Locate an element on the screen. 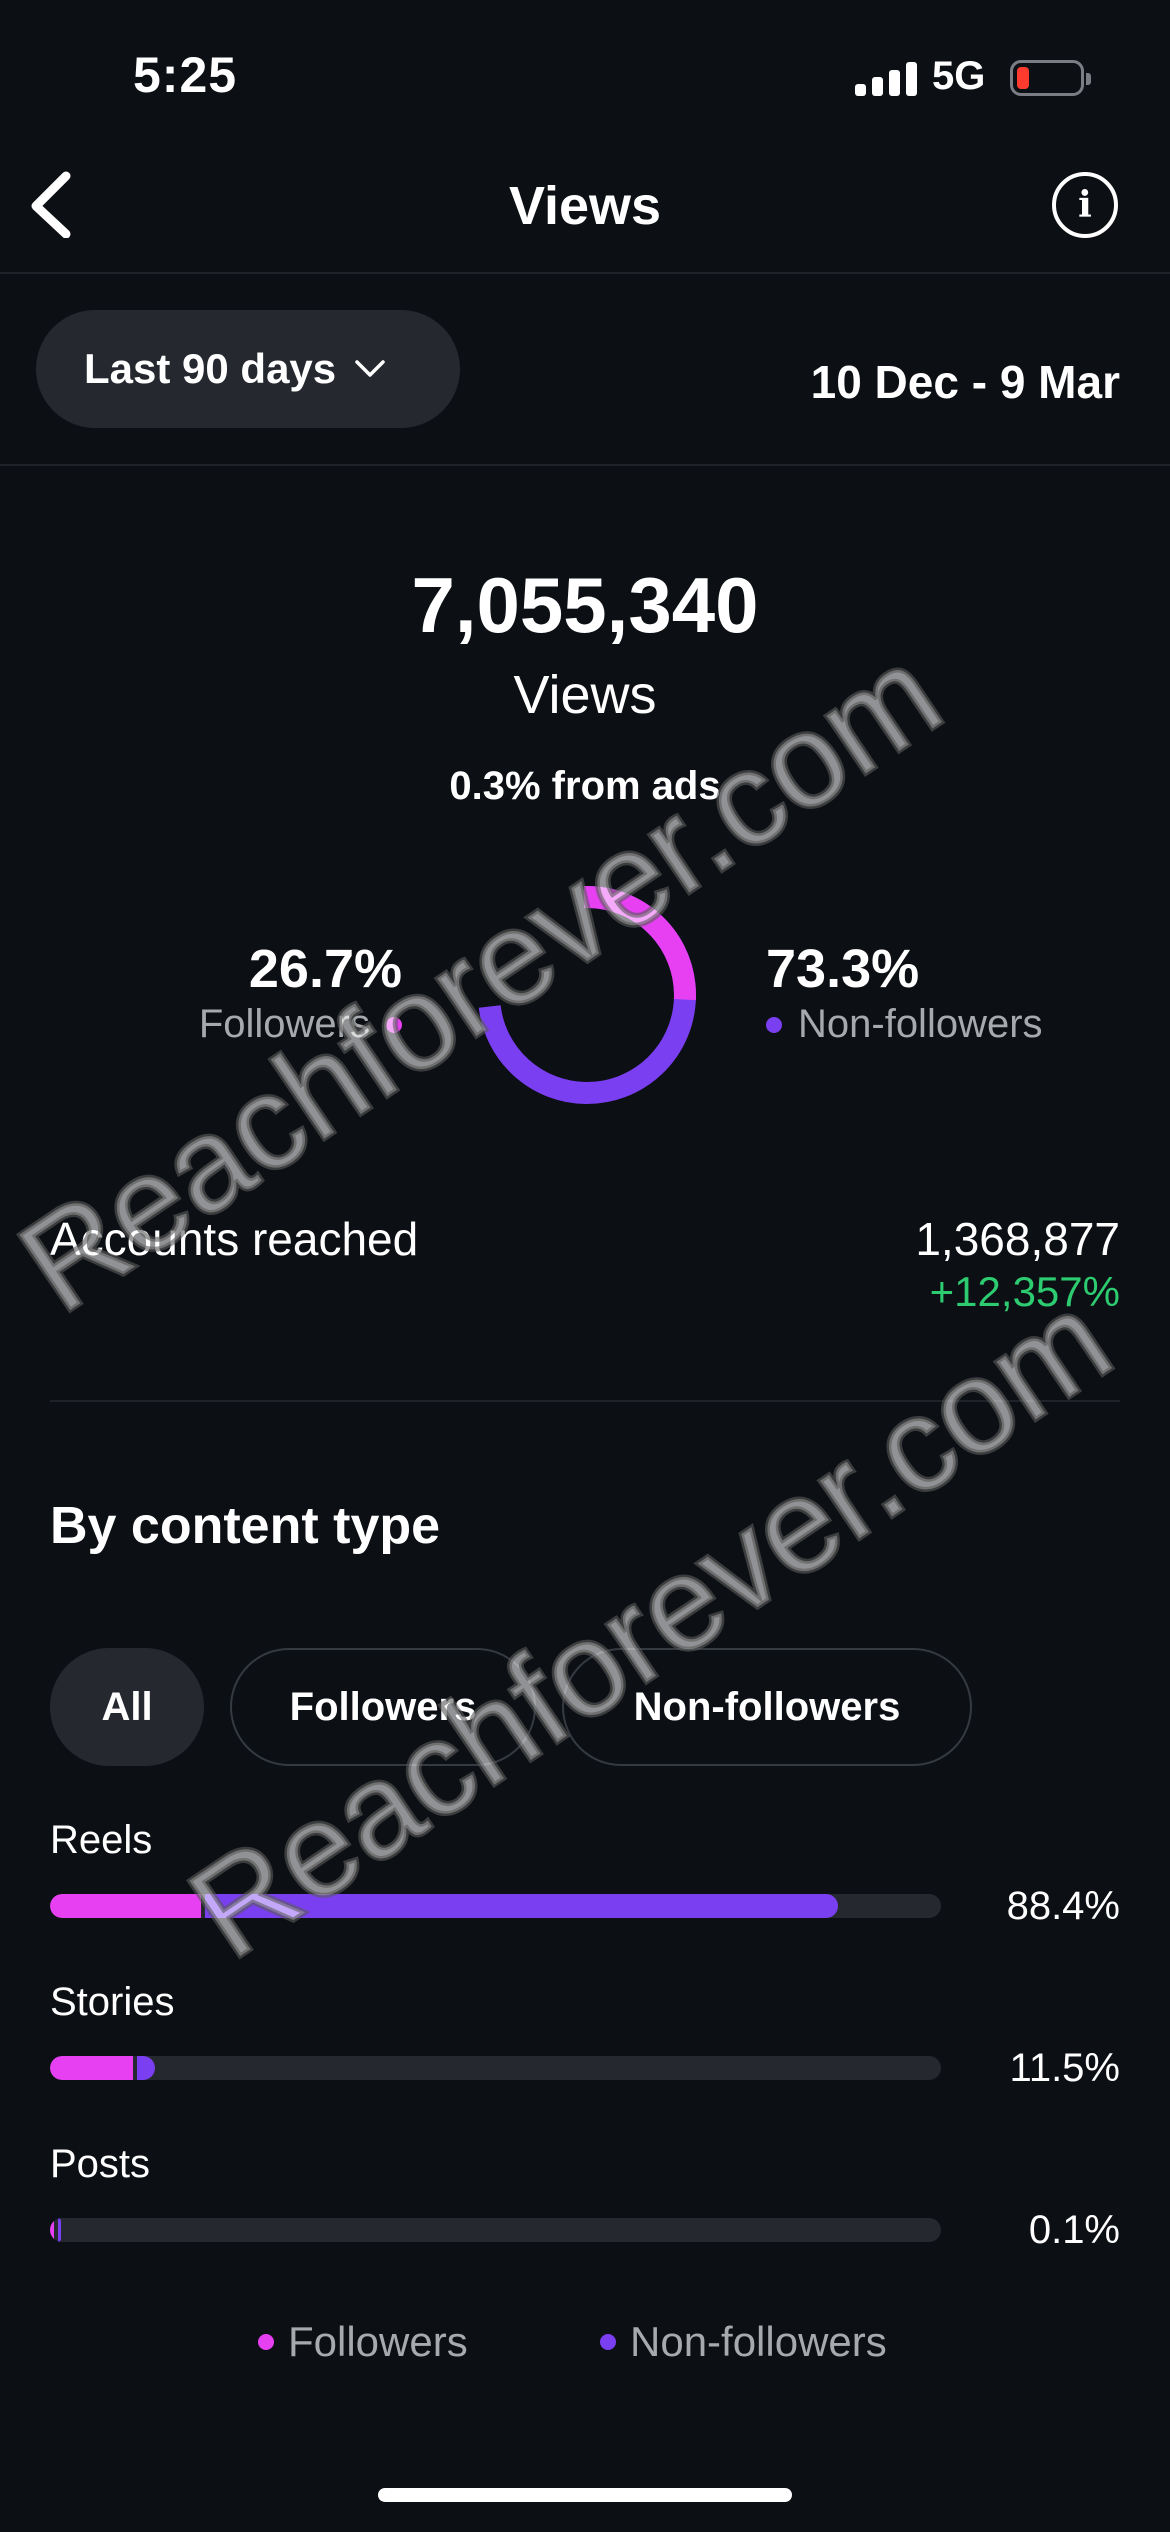  accounts-reached-value: 1,368,877 is located at coordinates (1017, 1239).